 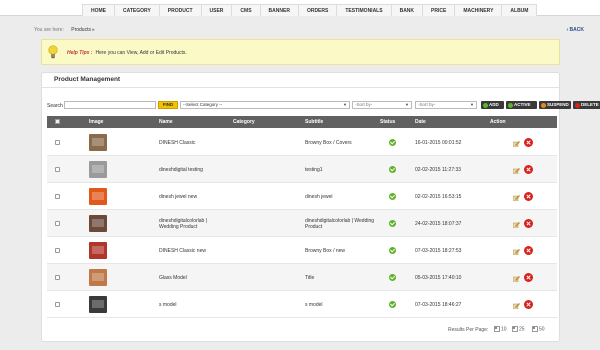 I want to click on nav-price: PRICE, so click(x=439, y=10).